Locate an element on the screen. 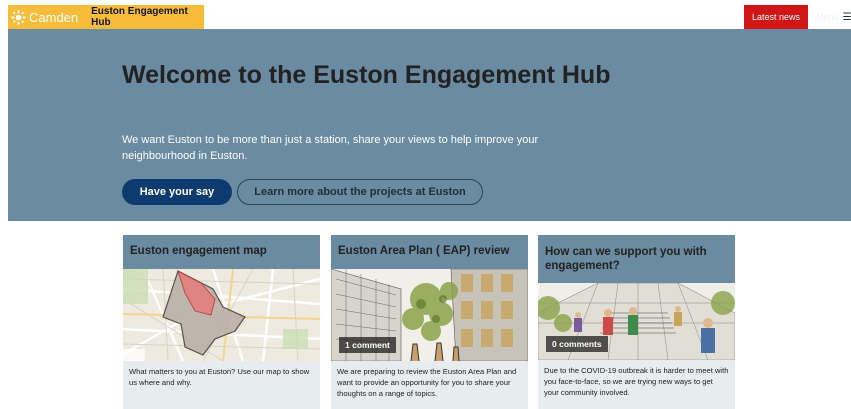 The image size is (851, 409). camden-logo-icon is located at coordinates (18, 17).